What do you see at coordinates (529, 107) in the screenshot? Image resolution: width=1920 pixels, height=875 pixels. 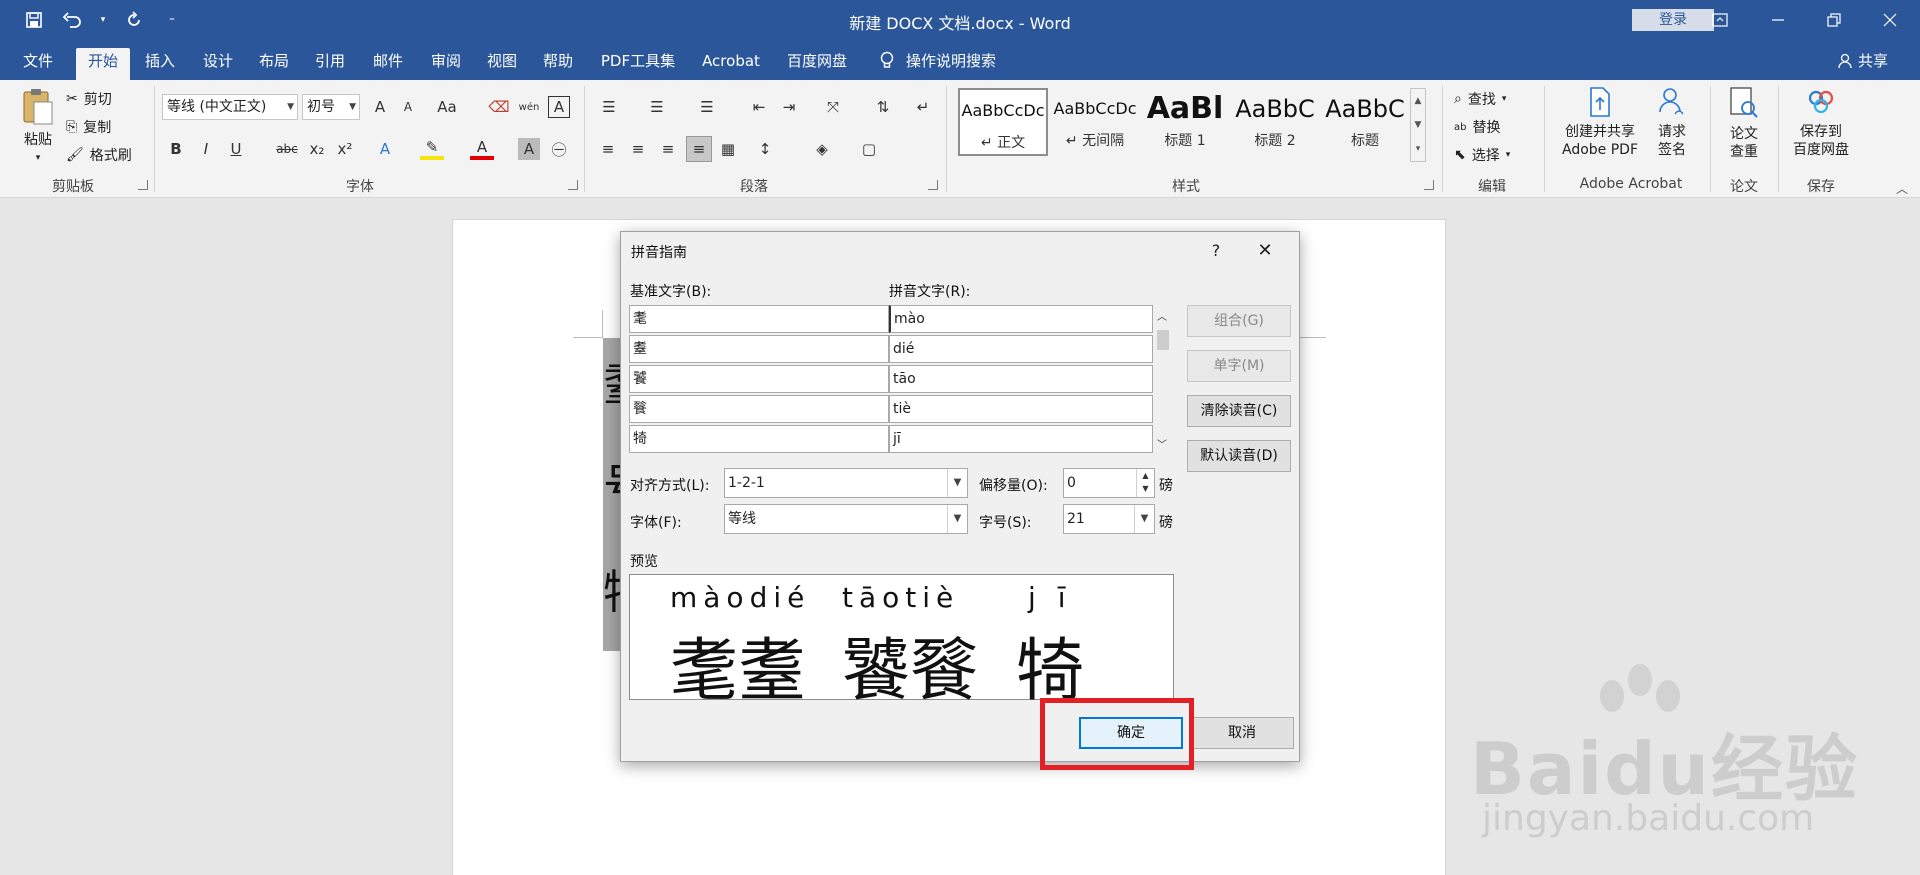 I see `phonetic-guide-icon: wén` at bounding box center [529, 107].